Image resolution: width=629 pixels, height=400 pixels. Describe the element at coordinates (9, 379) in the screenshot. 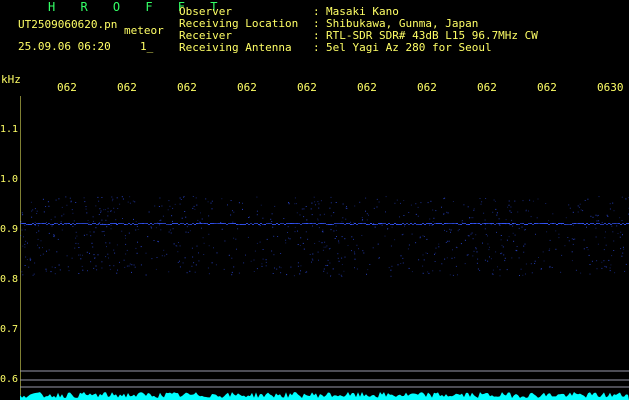

I see `freq-label: 0.6` at that location.